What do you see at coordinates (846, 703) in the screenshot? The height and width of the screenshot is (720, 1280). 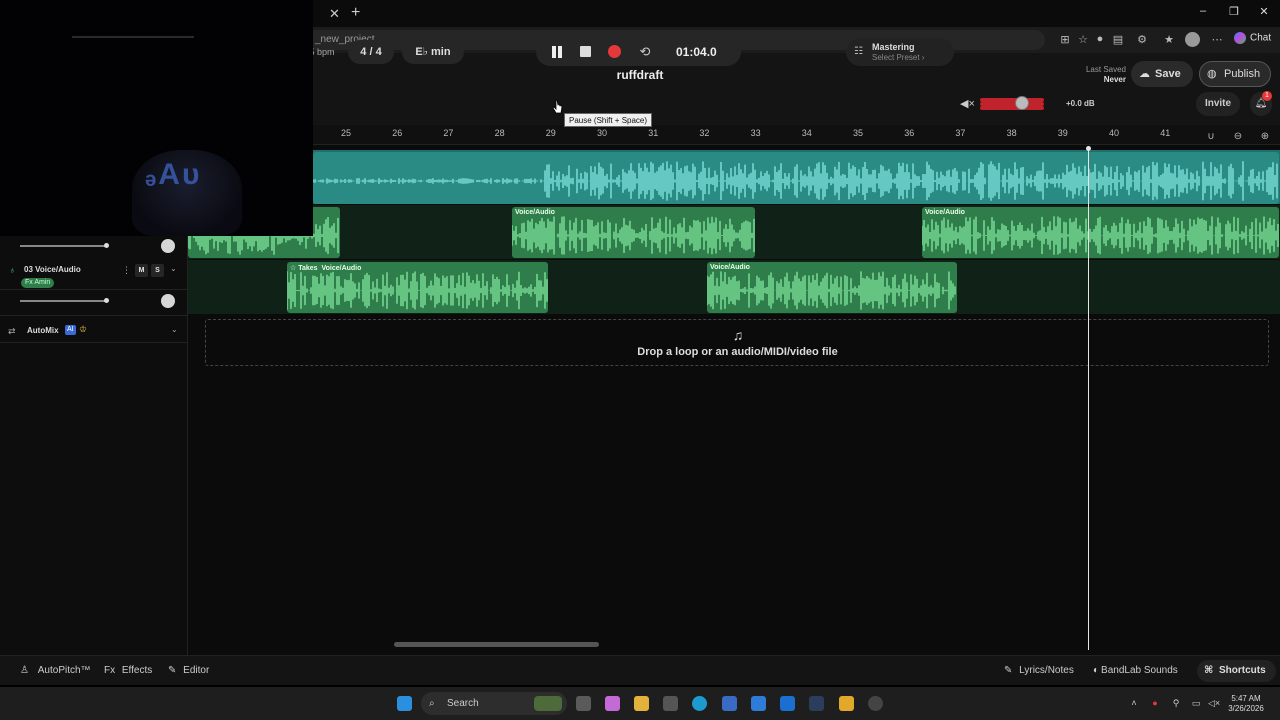 I see `rockstar-icon` at bounding box center [846, 703].